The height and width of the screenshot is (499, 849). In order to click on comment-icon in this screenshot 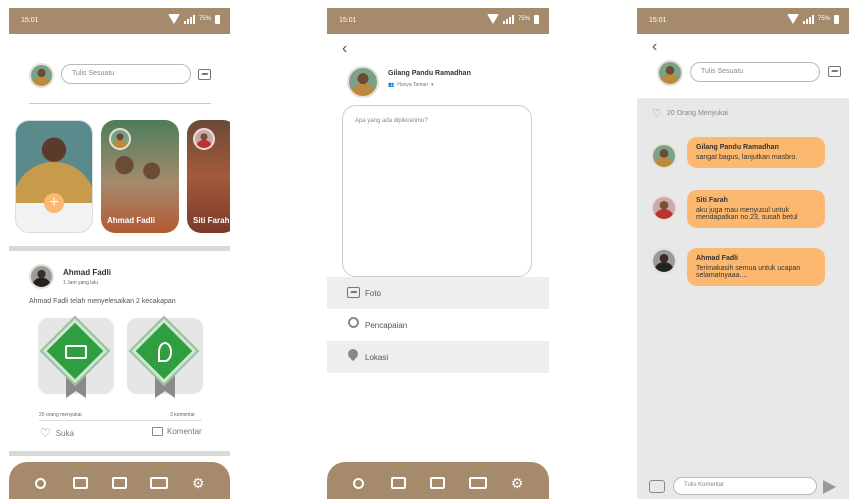, I will do `click(157, 431)`.